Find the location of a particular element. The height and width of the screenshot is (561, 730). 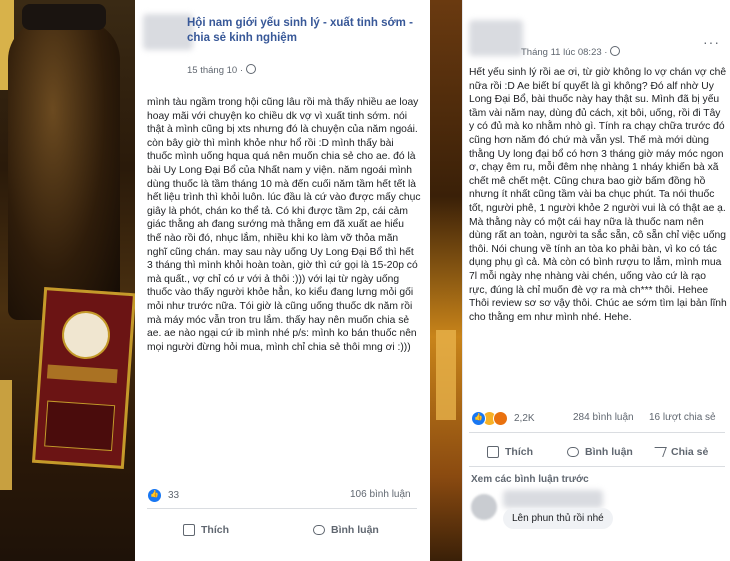

comment-text: Lên phun thủ rồi nhé is located at coordinates (558, 518).